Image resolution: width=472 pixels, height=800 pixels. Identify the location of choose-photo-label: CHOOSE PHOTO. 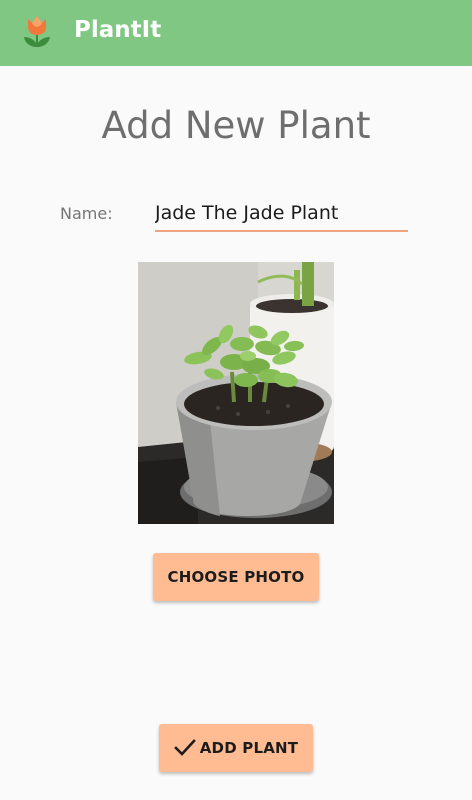
(236, 577).